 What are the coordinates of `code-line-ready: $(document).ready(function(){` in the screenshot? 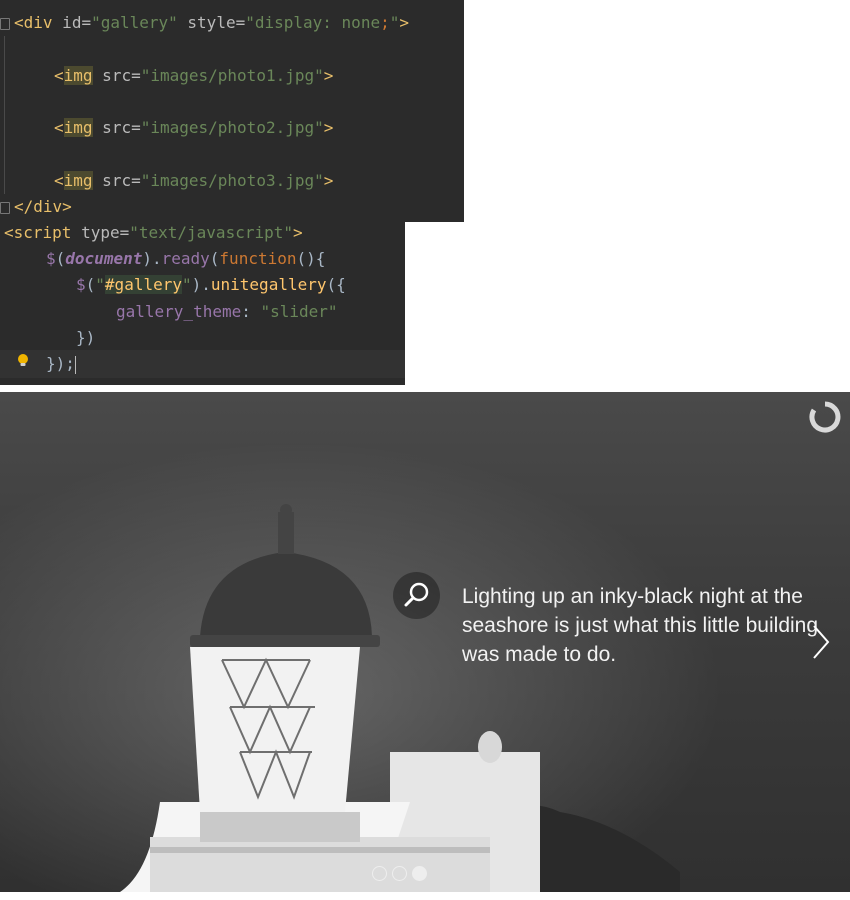 It's located at (186, 258).